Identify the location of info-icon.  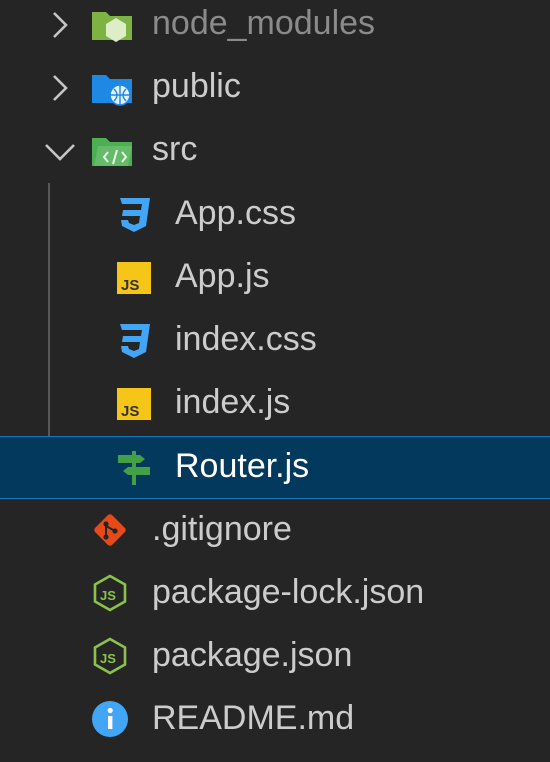
(110, 719).